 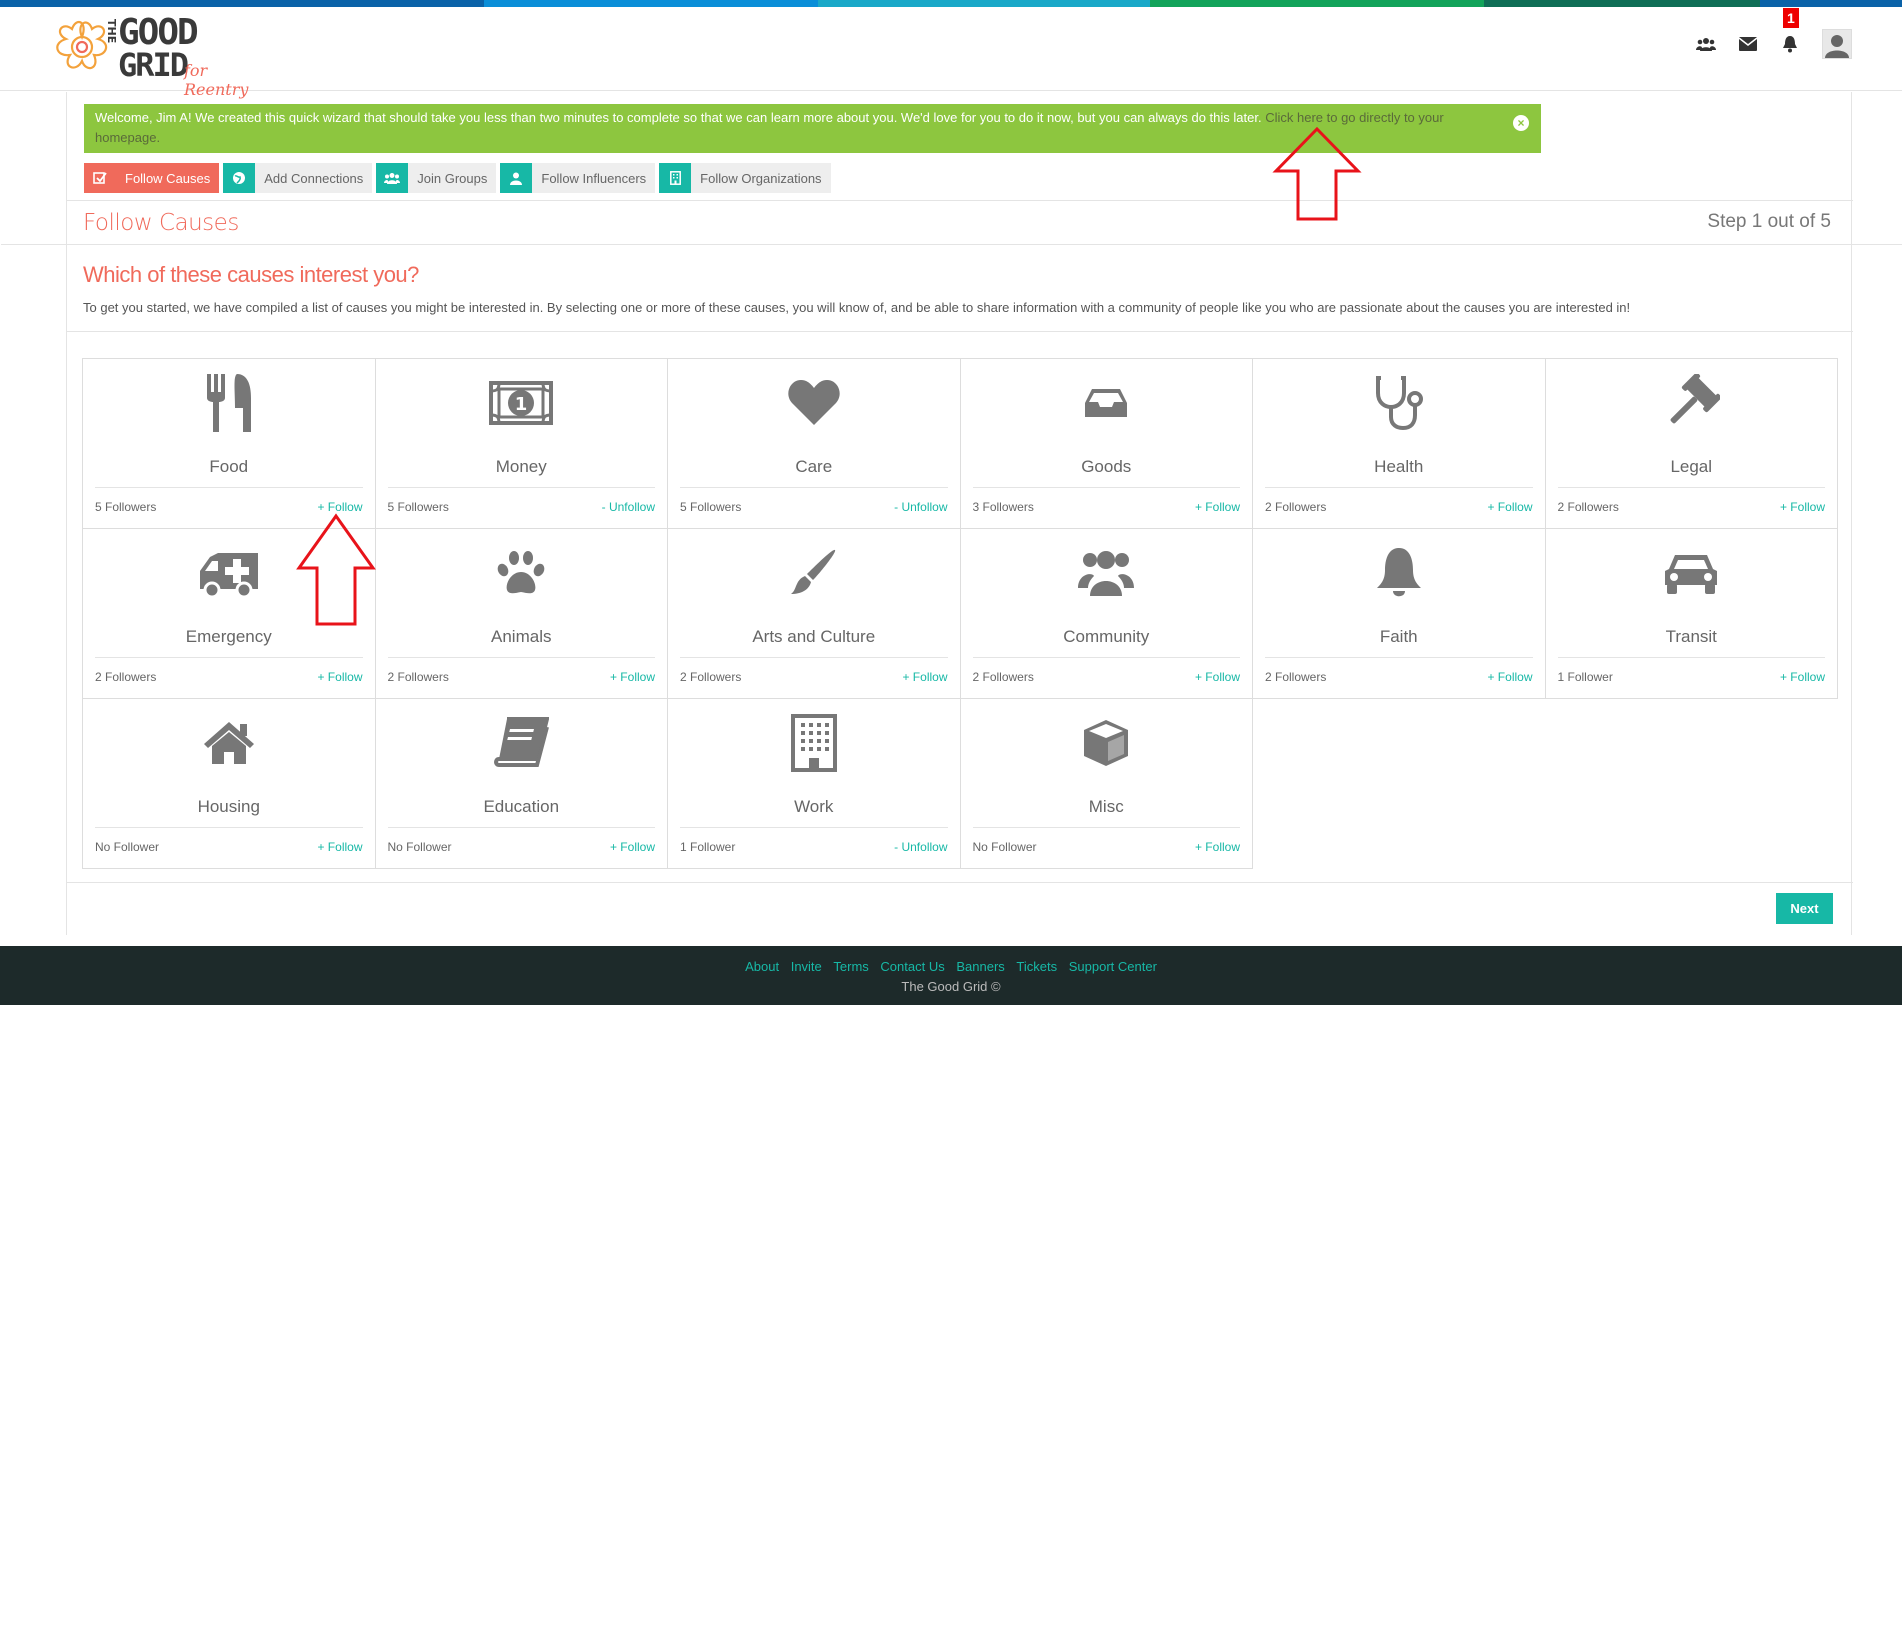 I want to click on footer-link-invite: Invite, so click(x=806, y=966).